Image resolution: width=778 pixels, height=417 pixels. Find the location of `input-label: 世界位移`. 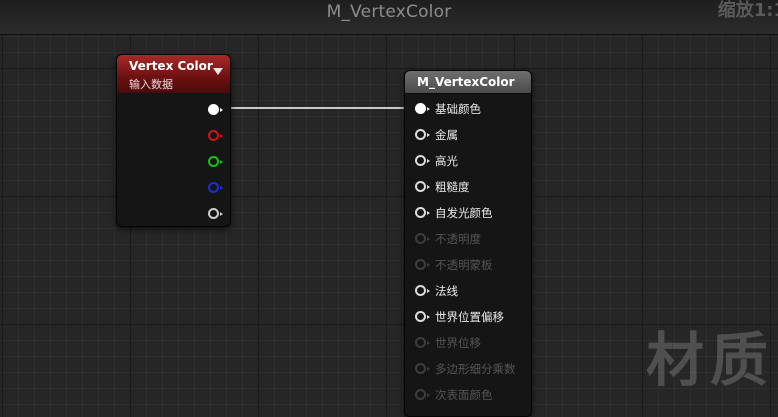

input-label: 世界位移 is located at coordinates (458, 343).